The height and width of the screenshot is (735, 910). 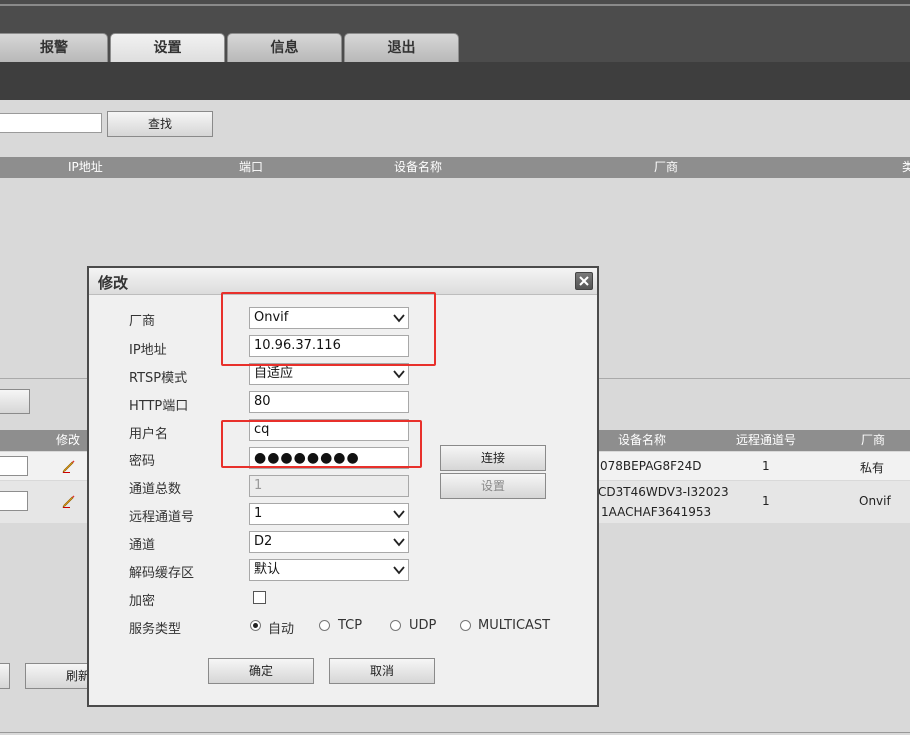 I want to click on header-vendor: 厂商, so click(x=666, y=167).